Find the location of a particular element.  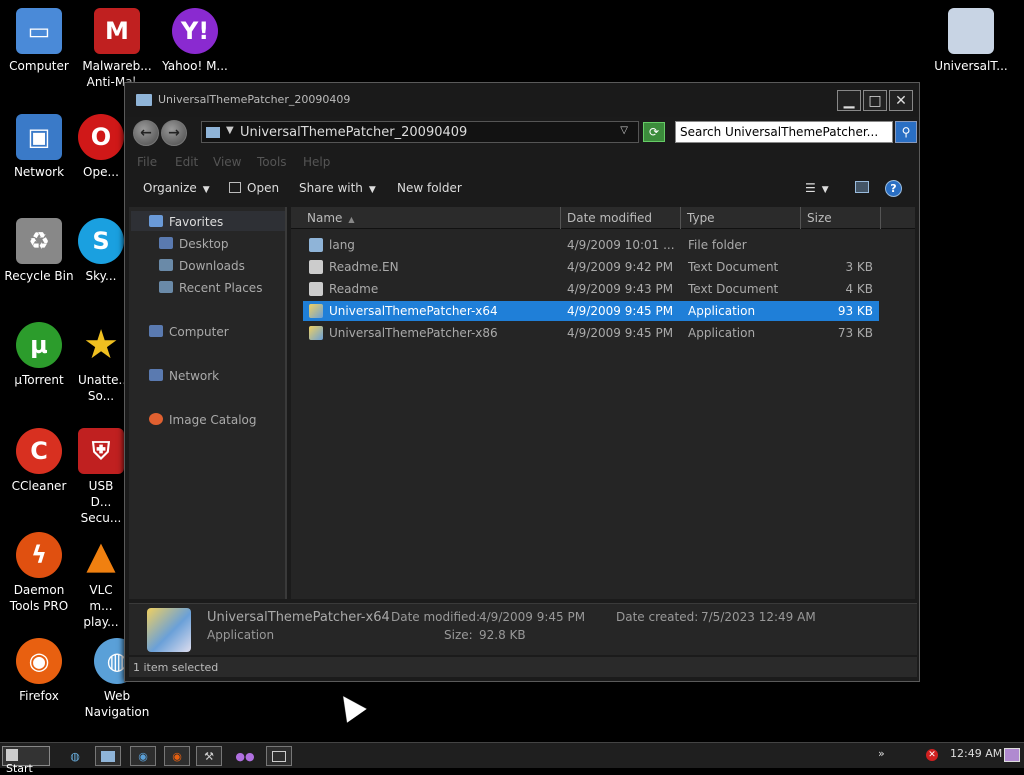

taskbar-browser-button: ◉ is located at coordinates (143, 756).